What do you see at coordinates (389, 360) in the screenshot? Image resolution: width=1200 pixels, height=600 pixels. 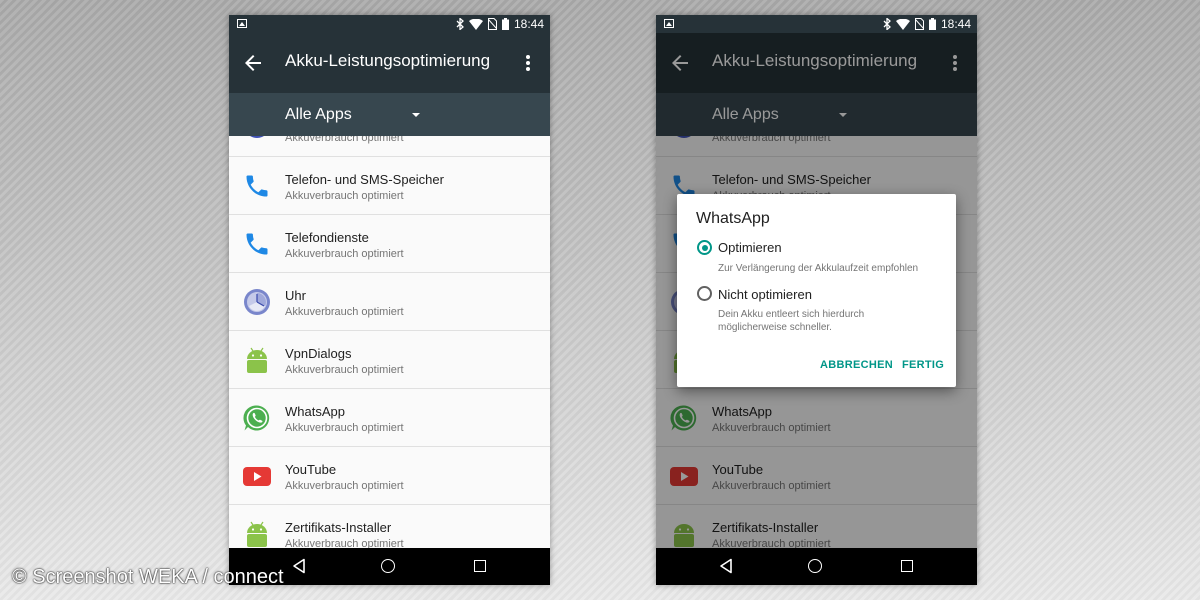 I see `list-item: VpnDialogs Akkuverbrauch optimiert` at bounding box center [389, 360].